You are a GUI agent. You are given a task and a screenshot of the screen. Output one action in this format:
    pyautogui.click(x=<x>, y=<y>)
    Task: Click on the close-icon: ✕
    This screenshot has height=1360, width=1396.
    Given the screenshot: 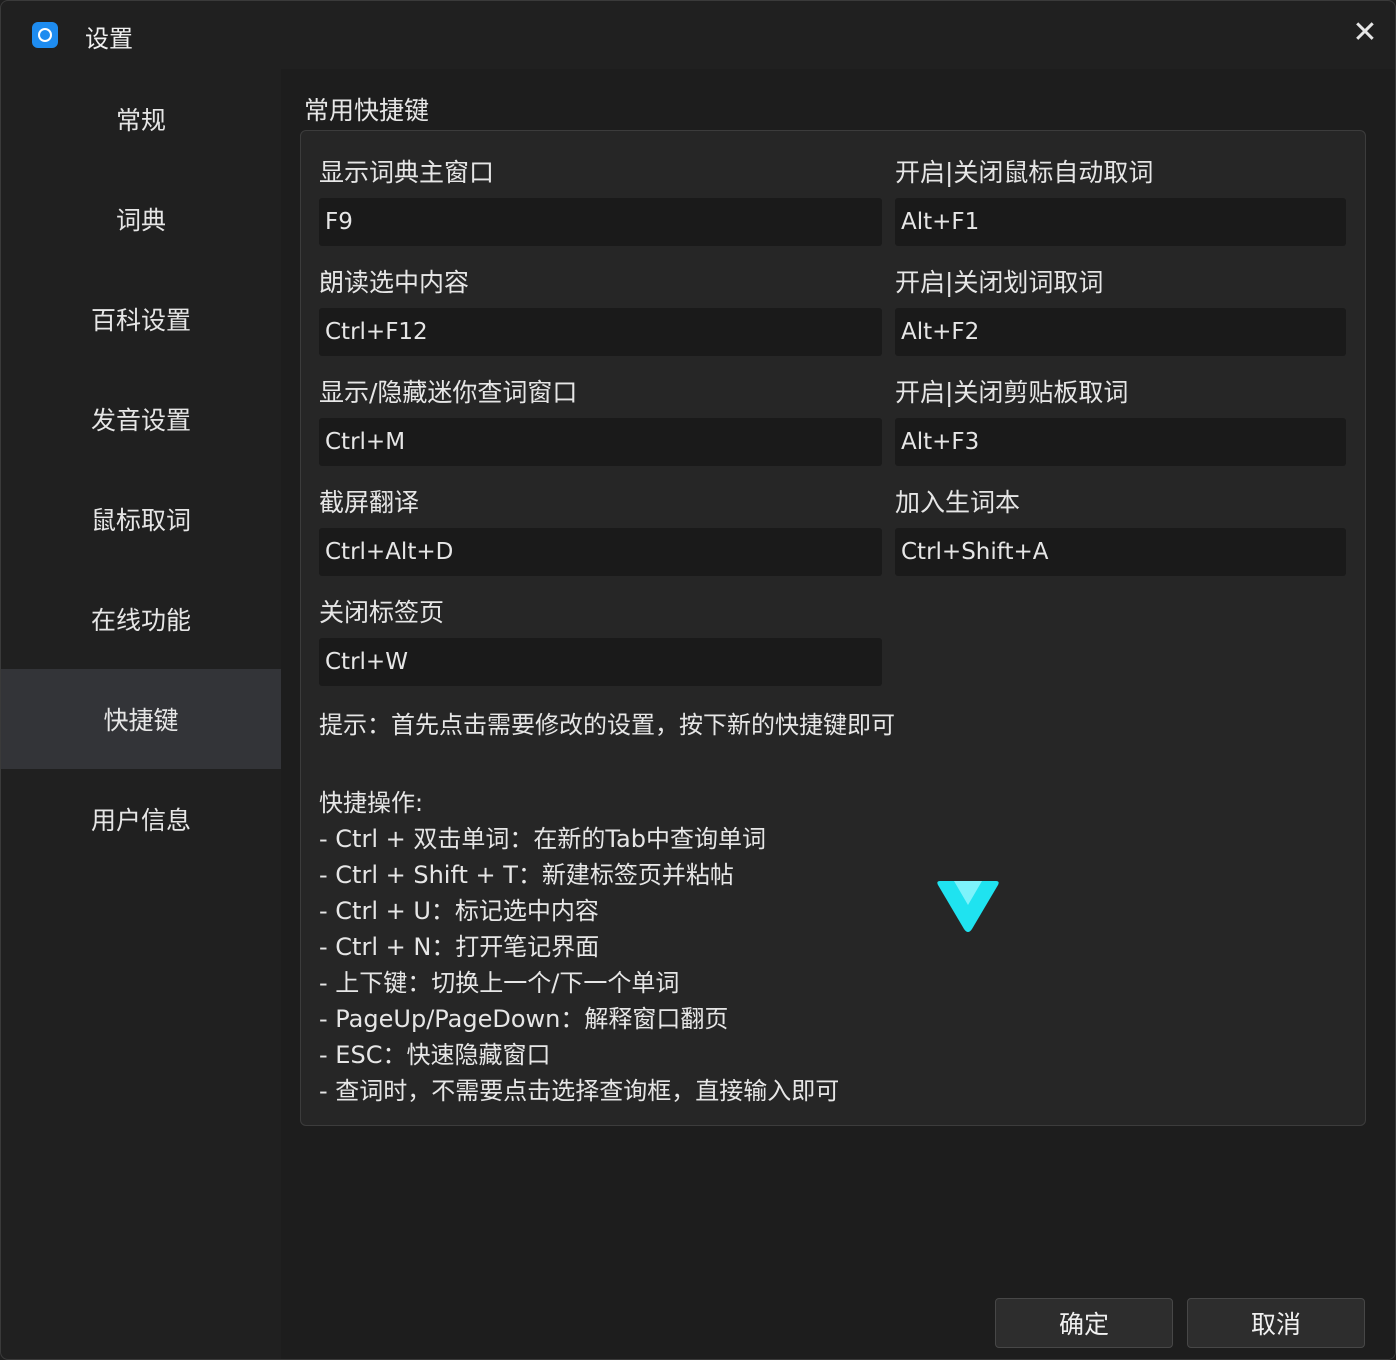 What is the action you would take?
    pyautogui.click(x=1365, y=32)
    